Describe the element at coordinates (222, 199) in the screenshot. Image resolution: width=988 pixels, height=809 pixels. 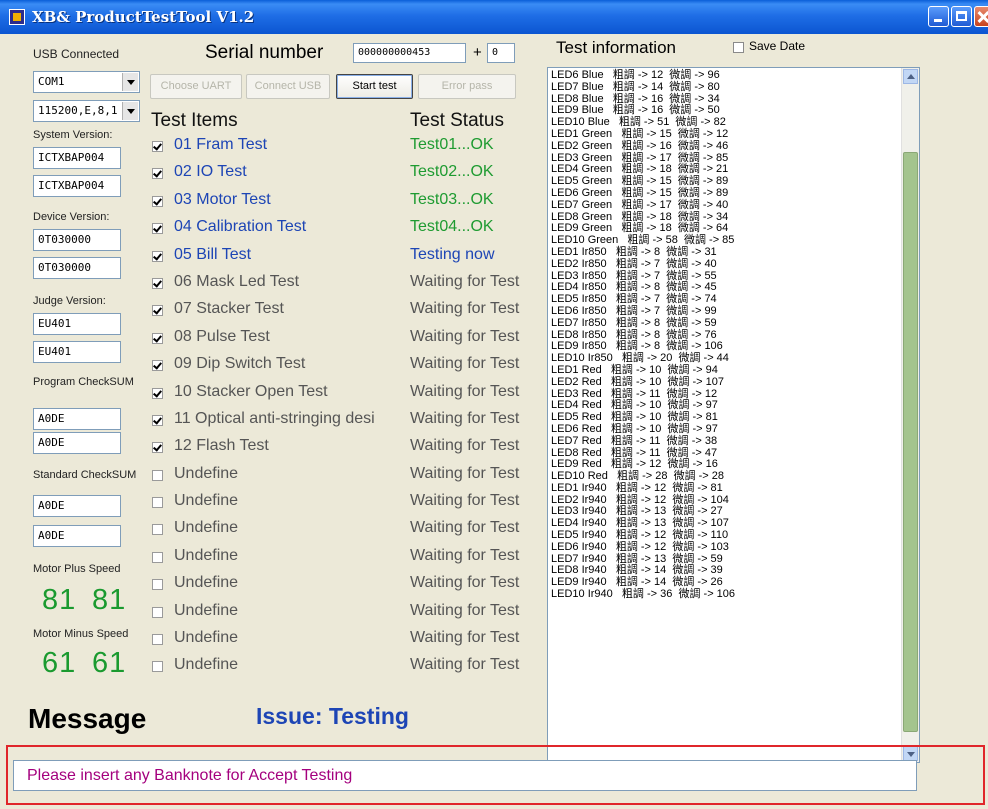
I see `test-item-label: 03 Motor Test` at that location.